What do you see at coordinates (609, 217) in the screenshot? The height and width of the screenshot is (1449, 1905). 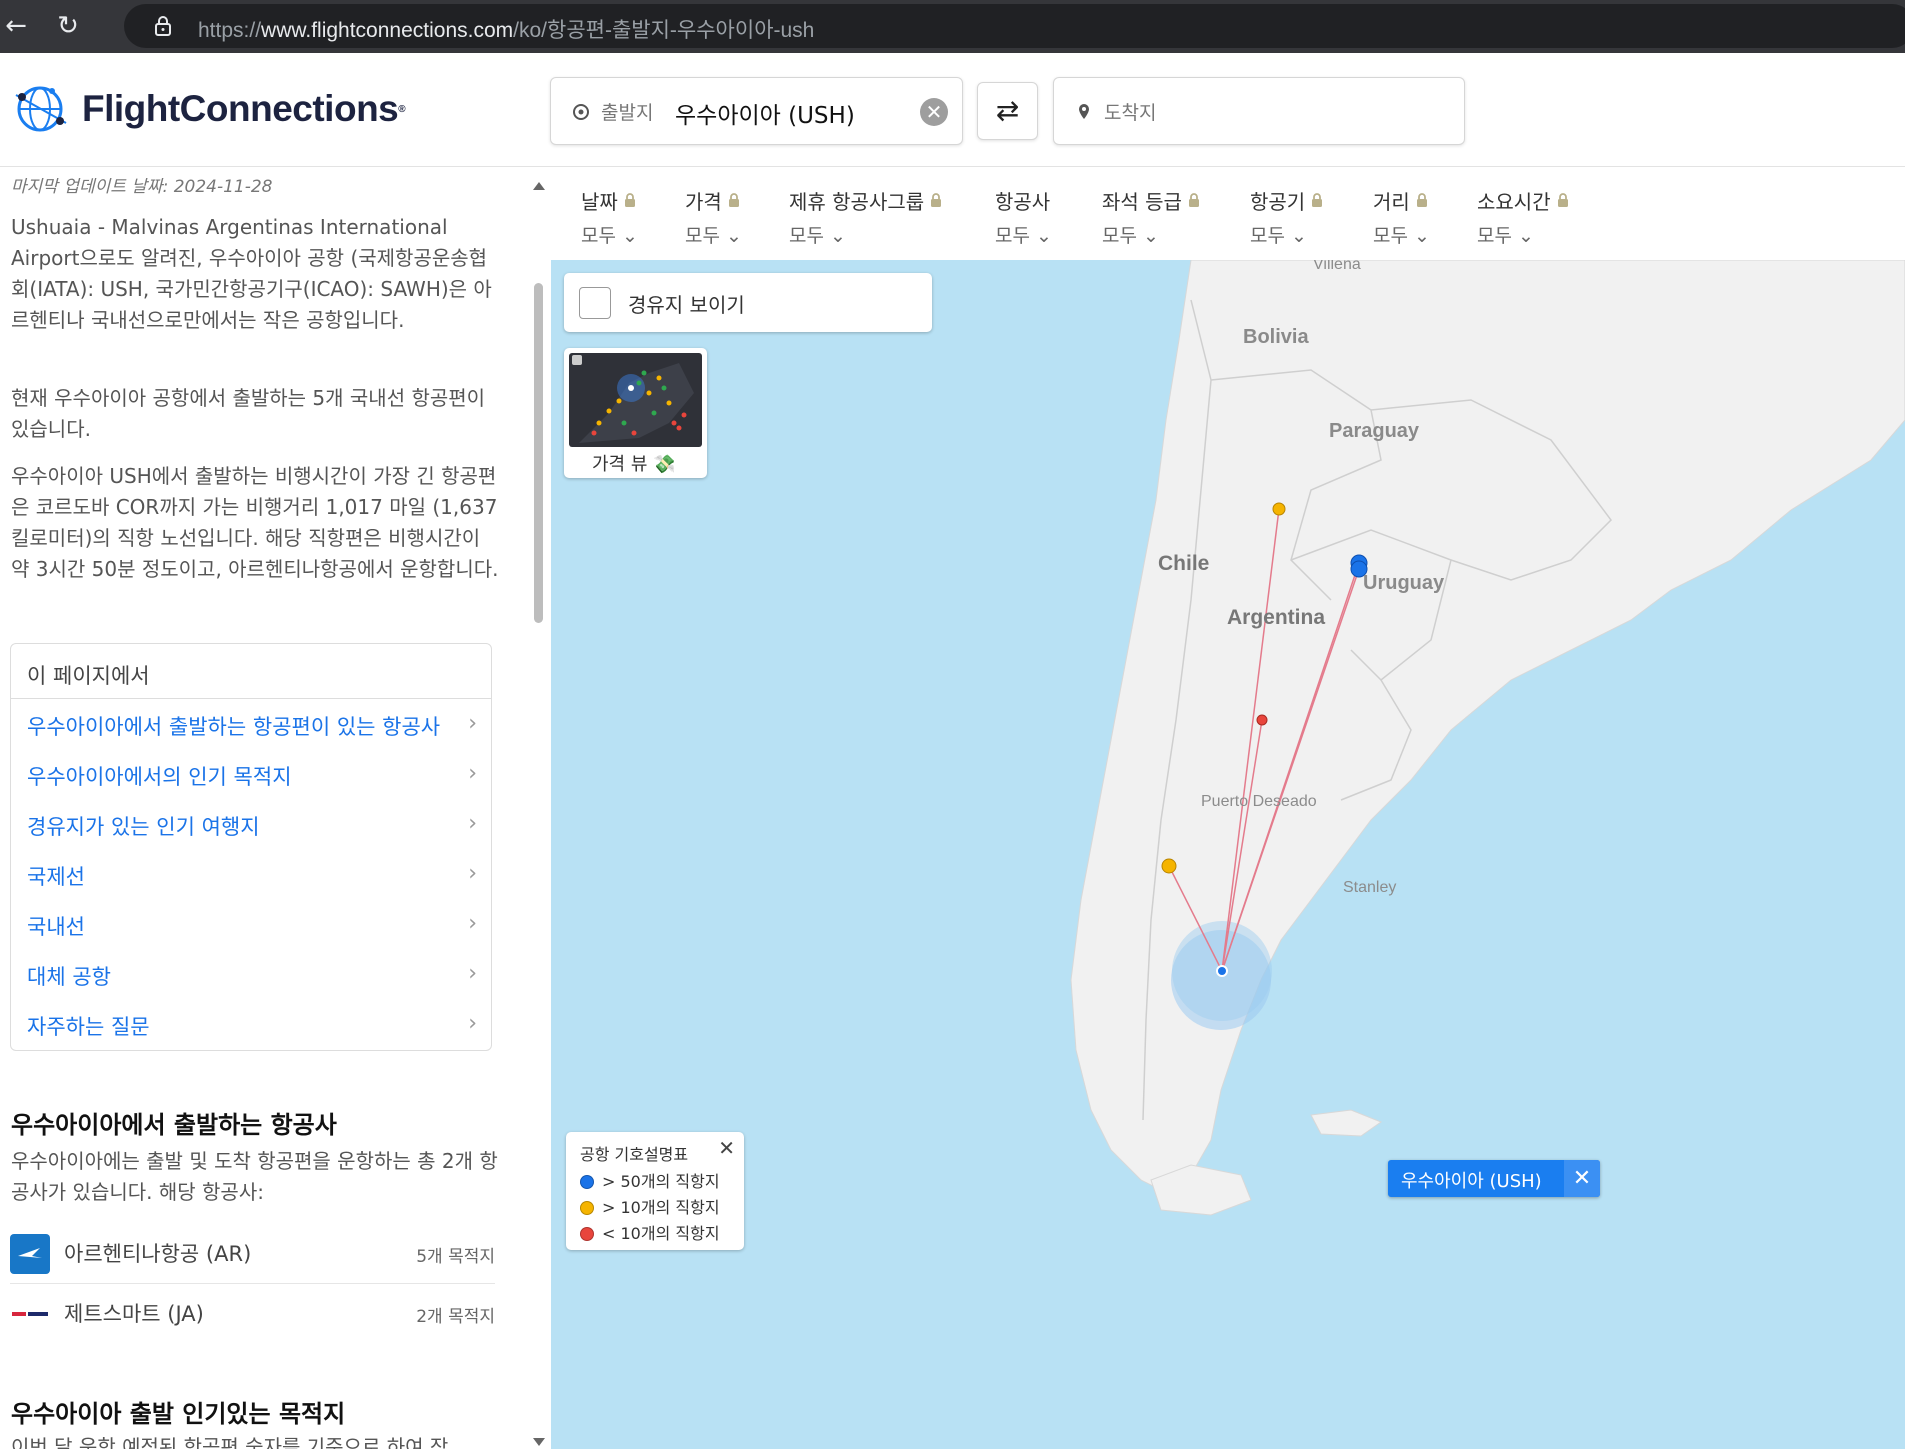 I see `filter-date: 날짜 모두 ⌄` at bounding box center [609, 217].